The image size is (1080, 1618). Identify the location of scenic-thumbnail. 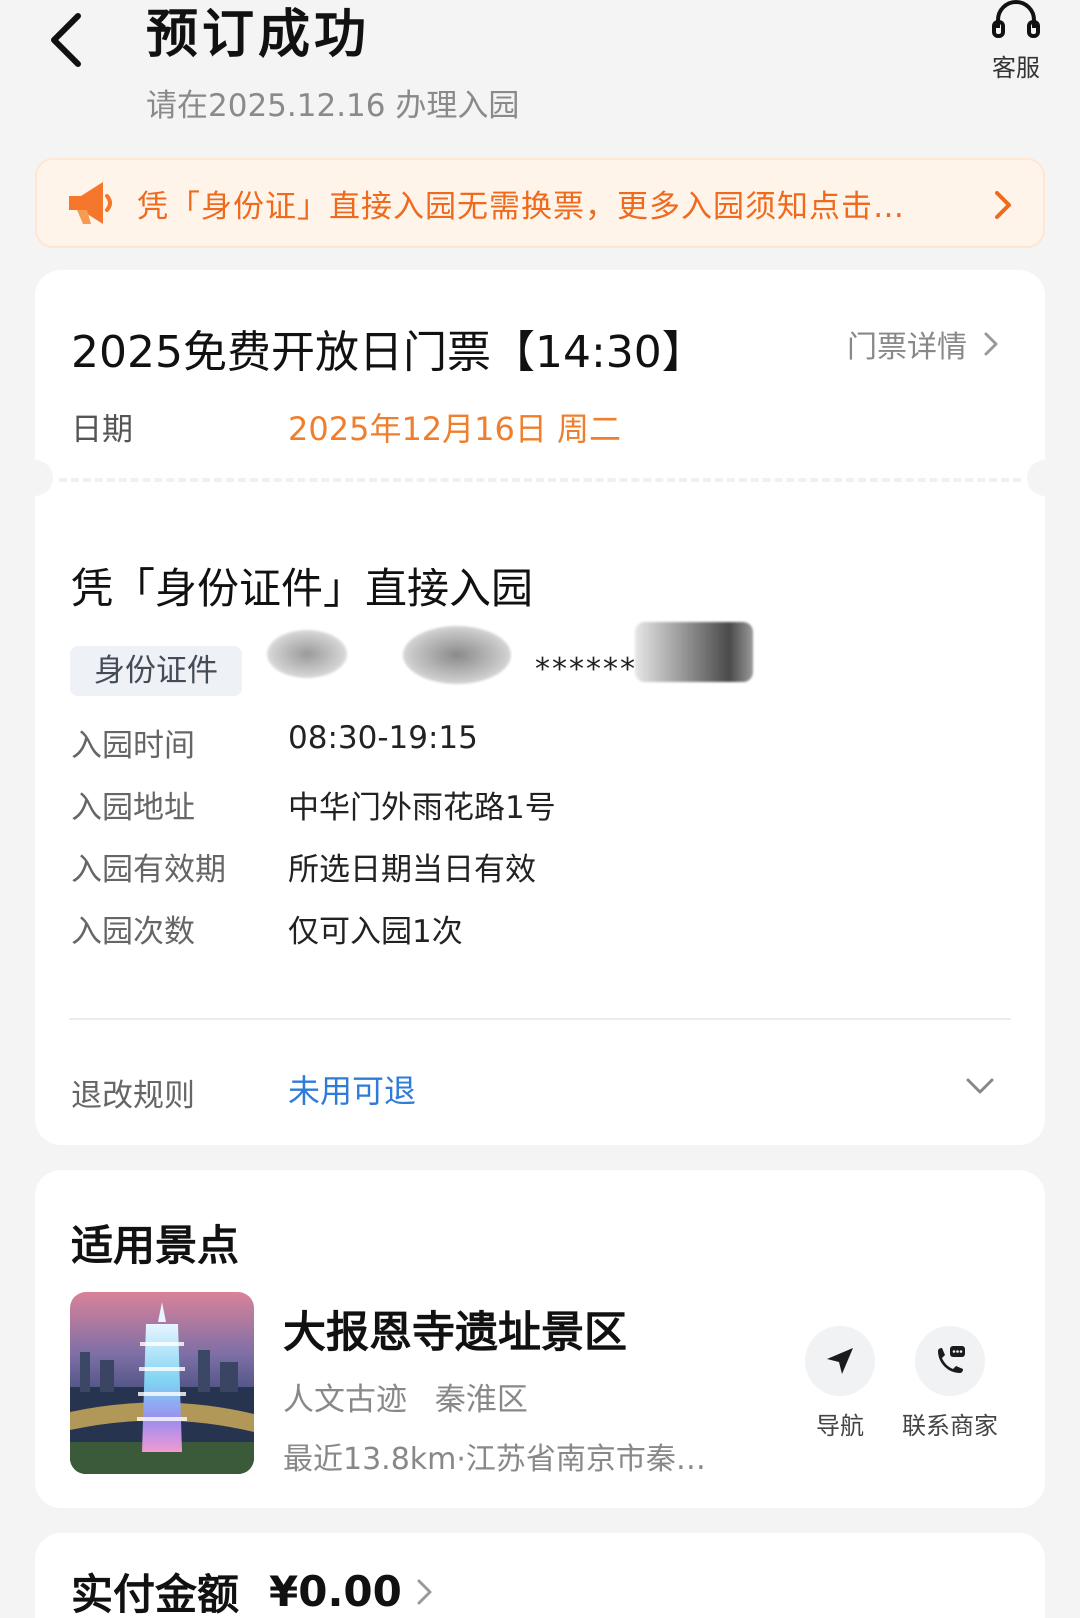
(162, 1383).